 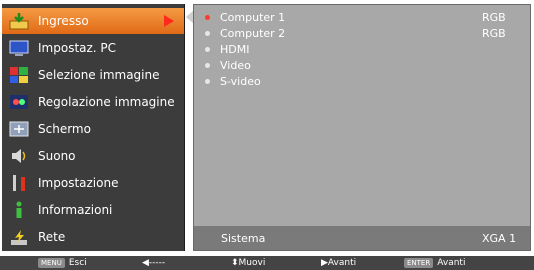 What do you see at coordinates (19, 102) in the screenshot?
I see `image-adjust-icon` at bounding box center [19, 102].